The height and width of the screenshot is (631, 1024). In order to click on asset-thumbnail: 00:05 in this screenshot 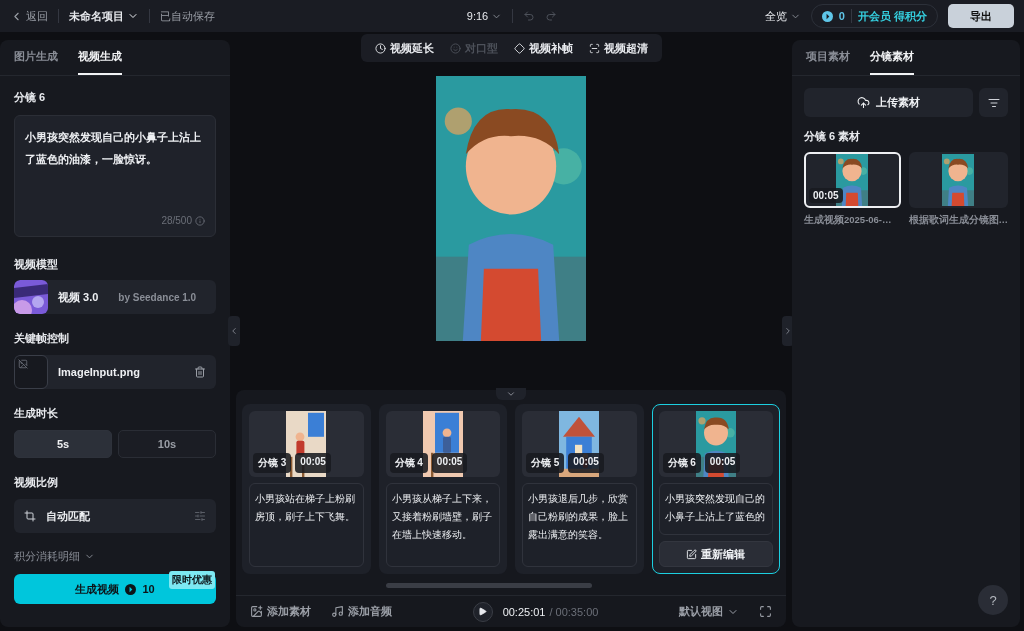, I will do `click(852, 180)`.